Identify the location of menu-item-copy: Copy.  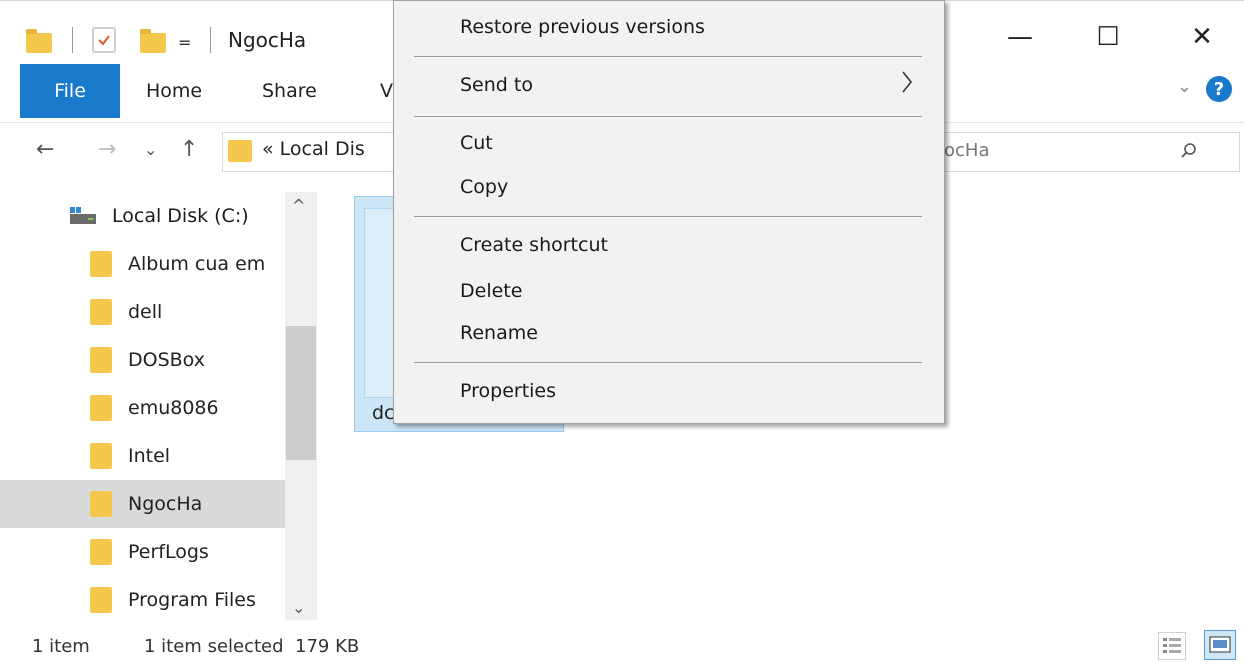
(484, 187).